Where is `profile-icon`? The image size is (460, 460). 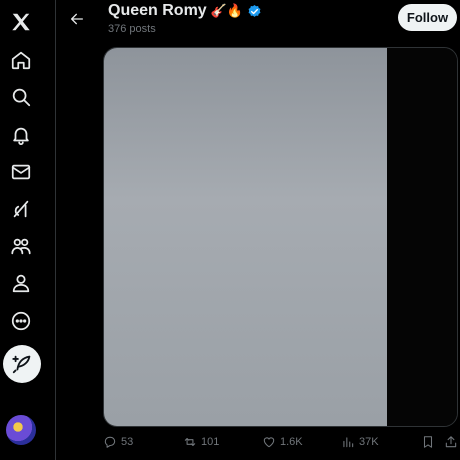
profile-icon is located at coordinates (21, 283).